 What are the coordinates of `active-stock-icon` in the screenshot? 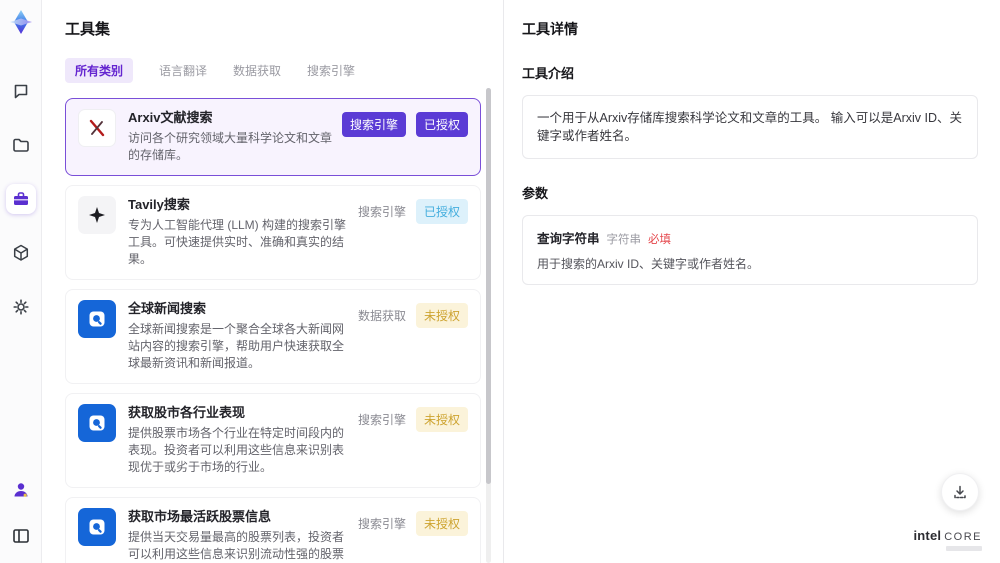 It's located at (97, 527).